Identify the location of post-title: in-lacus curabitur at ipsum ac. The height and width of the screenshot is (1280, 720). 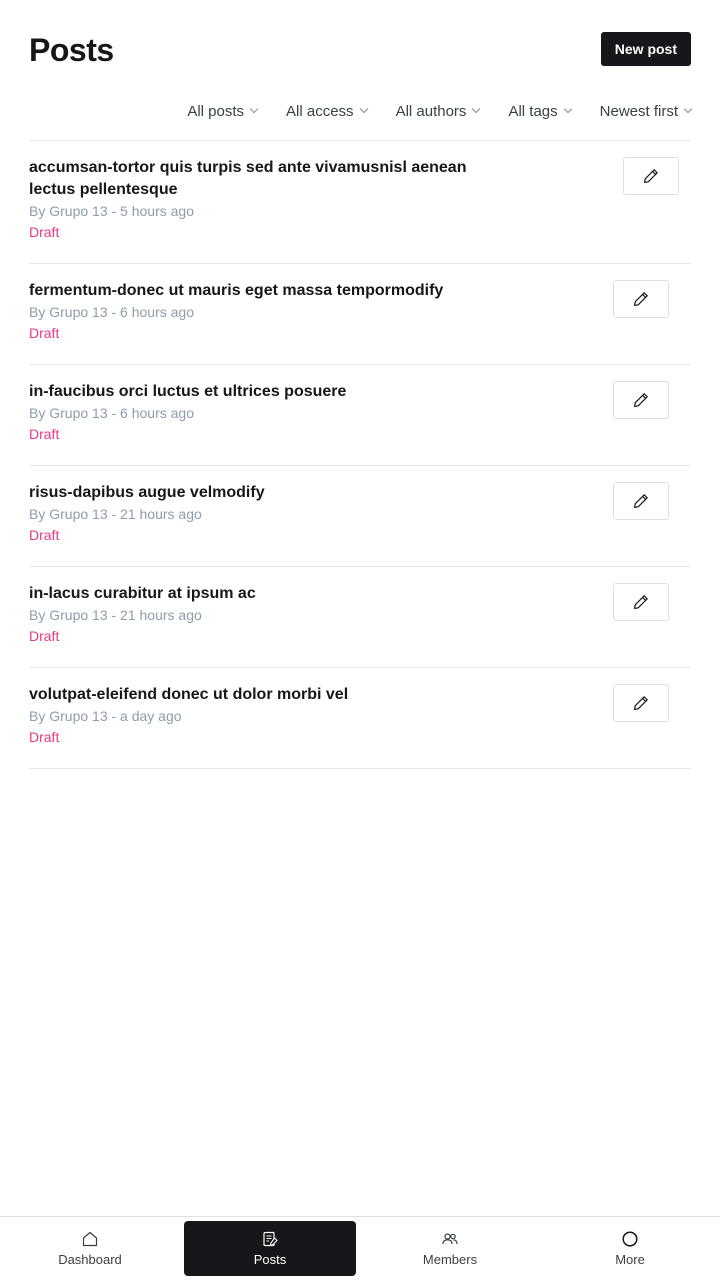
(264, 594).